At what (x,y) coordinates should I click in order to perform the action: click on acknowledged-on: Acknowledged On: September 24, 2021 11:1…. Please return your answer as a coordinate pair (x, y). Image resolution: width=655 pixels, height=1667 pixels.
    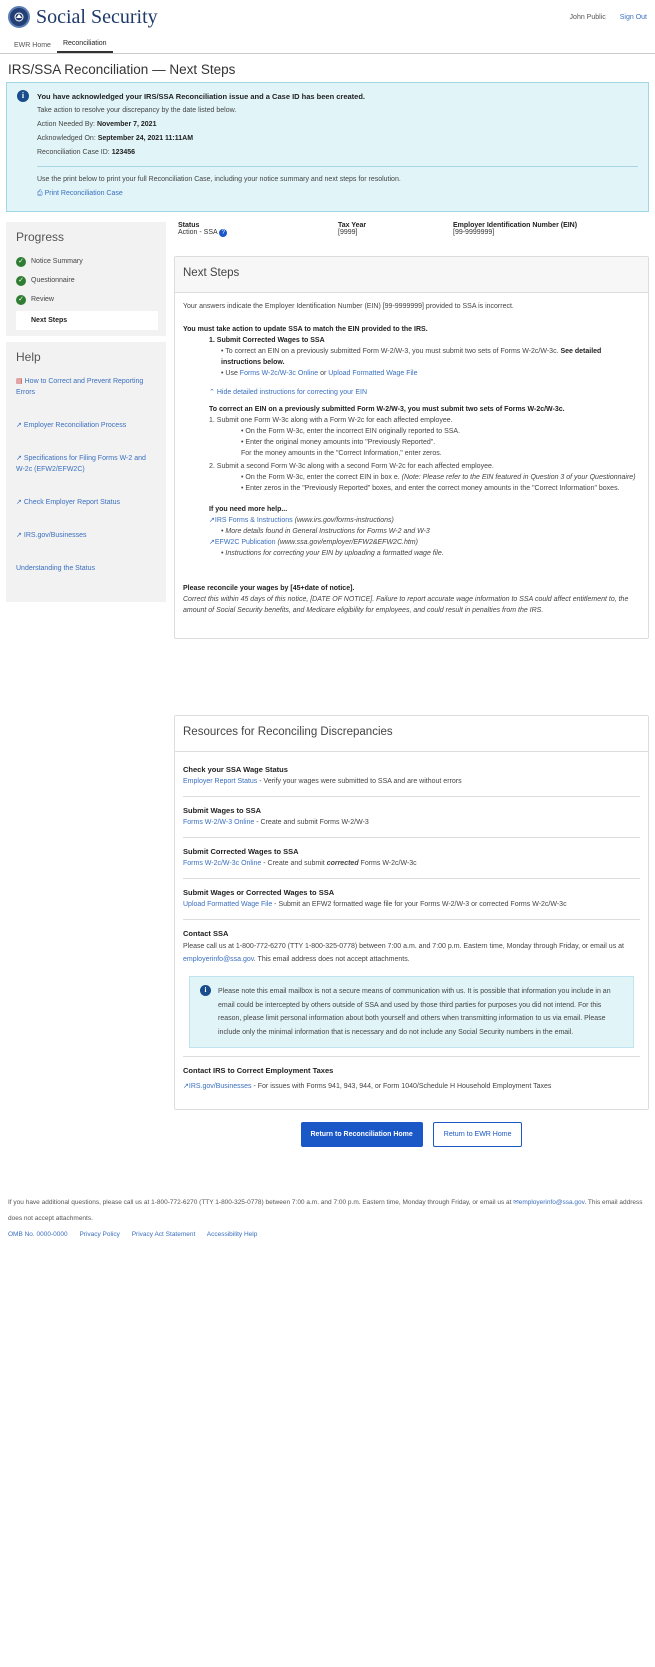
    Looking at the image, I should click on (115, 138).